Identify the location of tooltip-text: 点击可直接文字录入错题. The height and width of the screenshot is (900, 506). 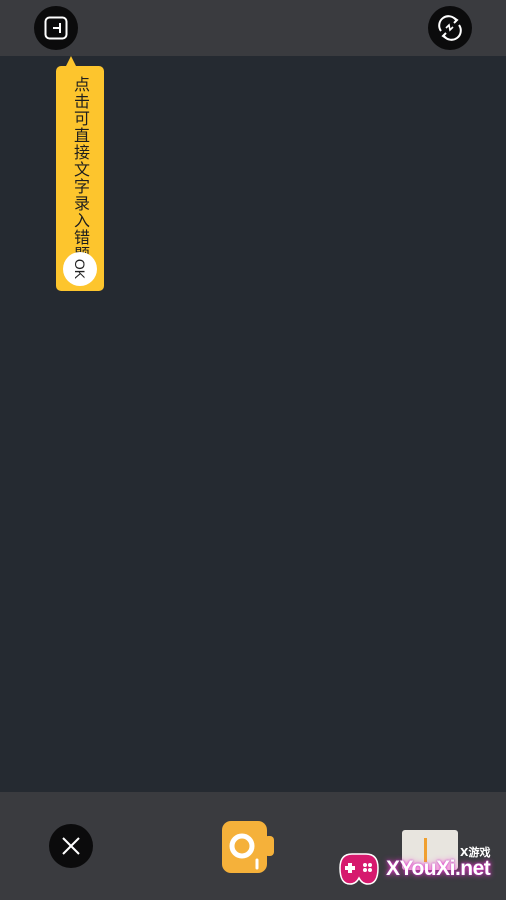
(80, 169).